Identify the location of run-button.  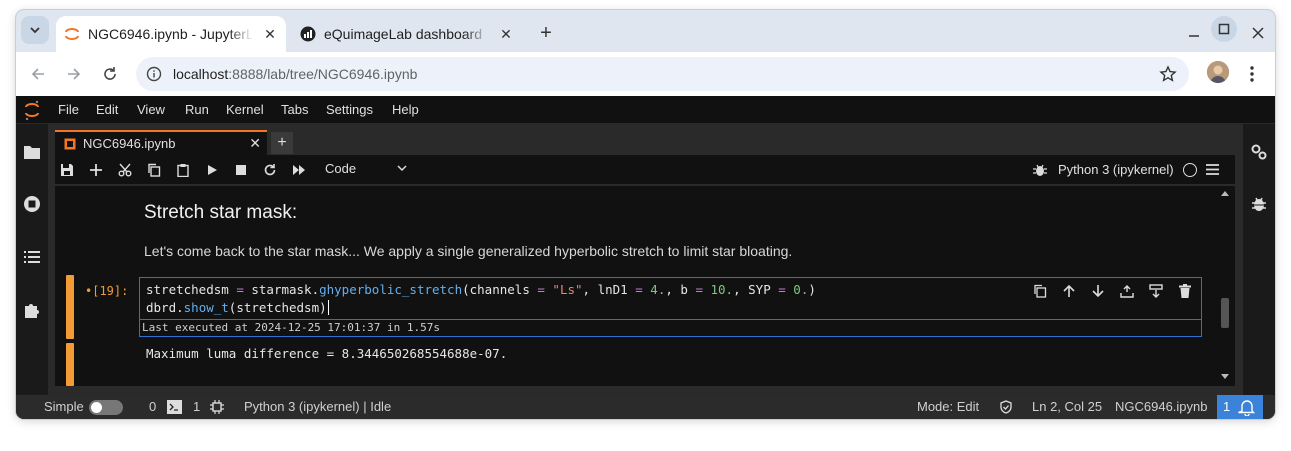
(212, 170).